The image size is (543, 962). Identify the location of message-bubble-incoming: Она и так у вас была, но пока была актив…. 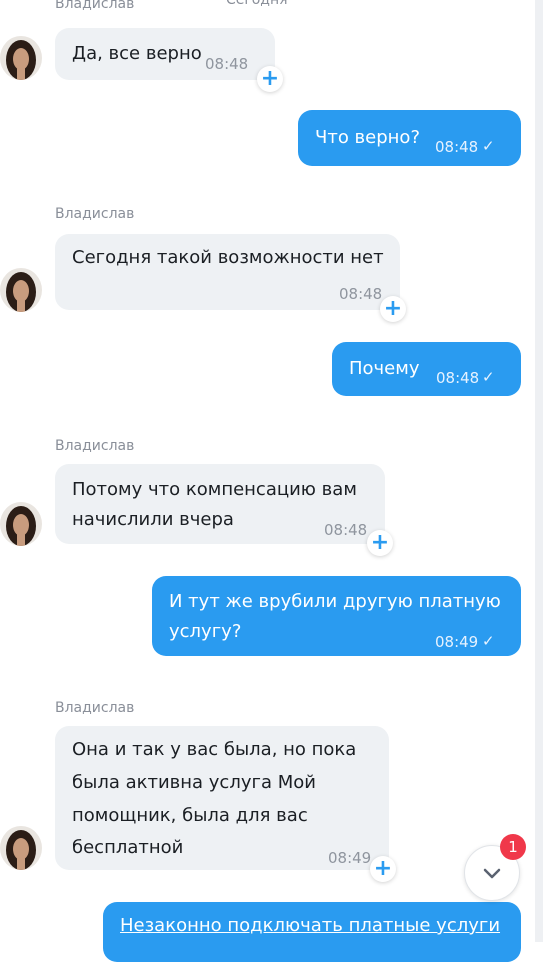
(222, 798).